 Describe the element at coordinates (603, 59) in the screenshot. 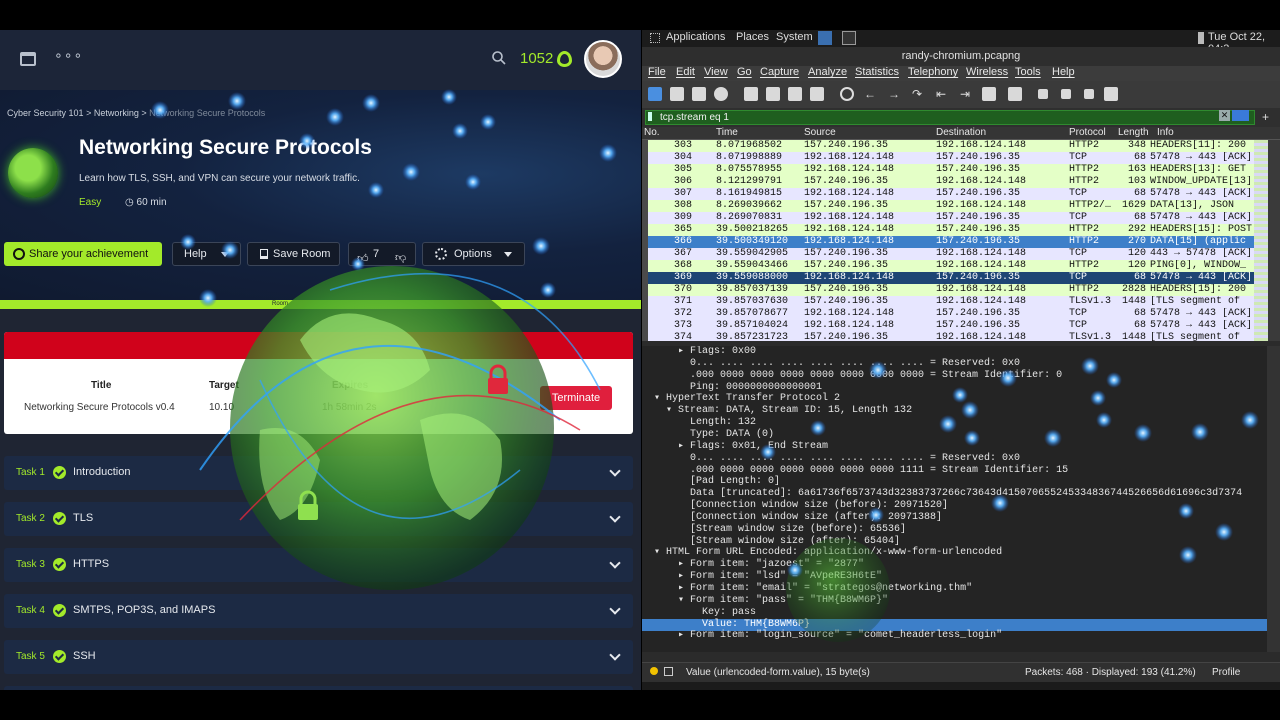

I see `avatar` at that location.